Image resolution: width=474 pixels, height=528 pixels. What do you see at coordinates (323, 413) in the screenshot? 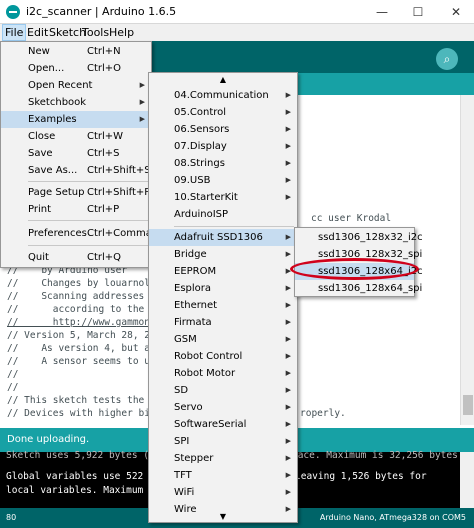
I see `code-fragment: roperly.` at bounding box center [323, 413].